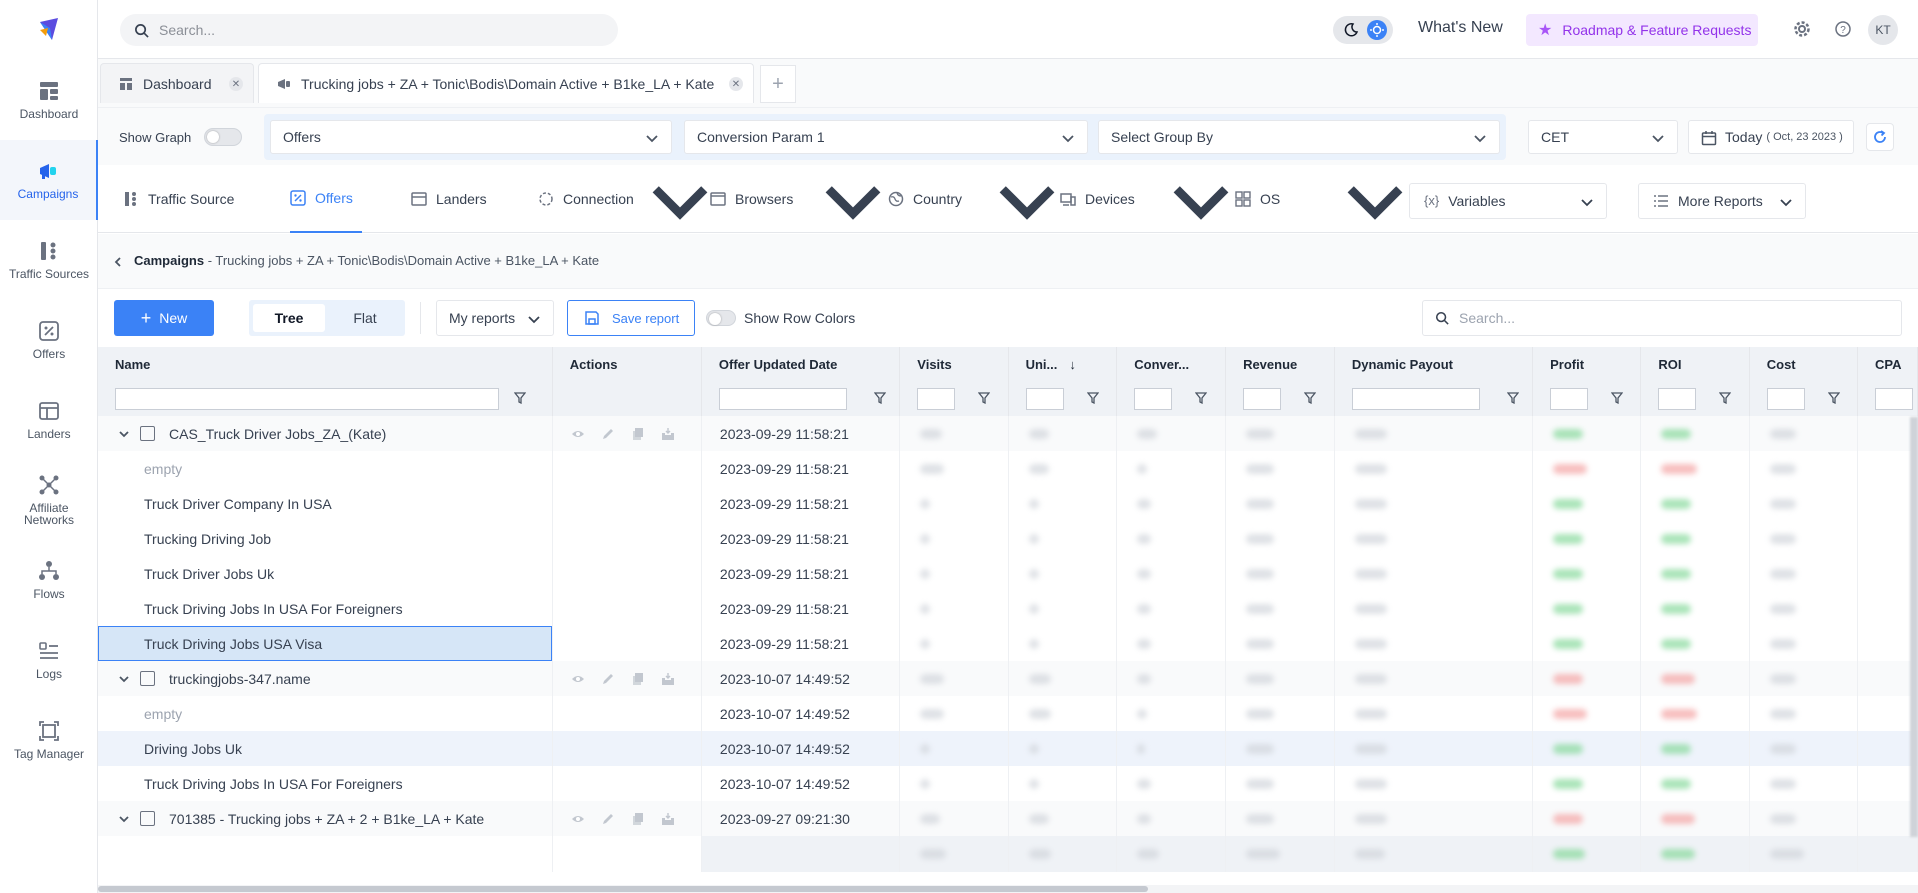 The image size is (1918, 893). I want to click on theme-toggle, so click(1363, 30).